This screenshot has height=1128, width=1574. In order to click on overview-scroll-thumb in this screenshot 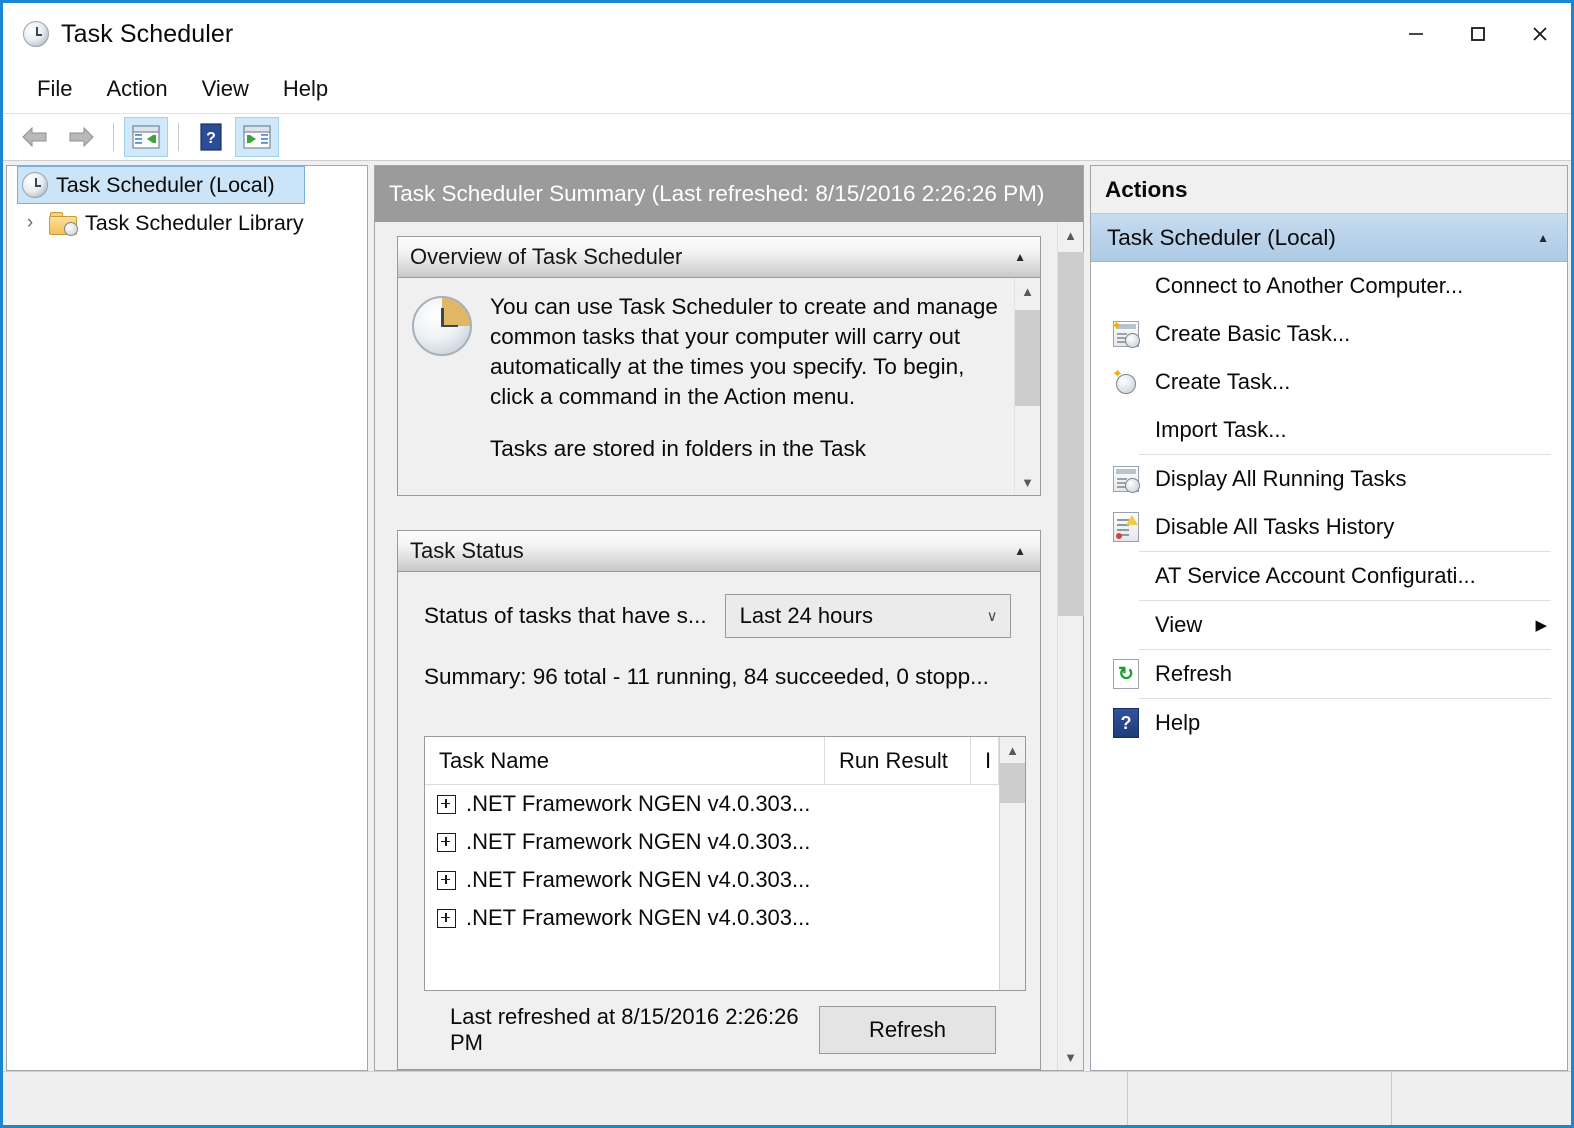, I will do `click(1027, 358)`.